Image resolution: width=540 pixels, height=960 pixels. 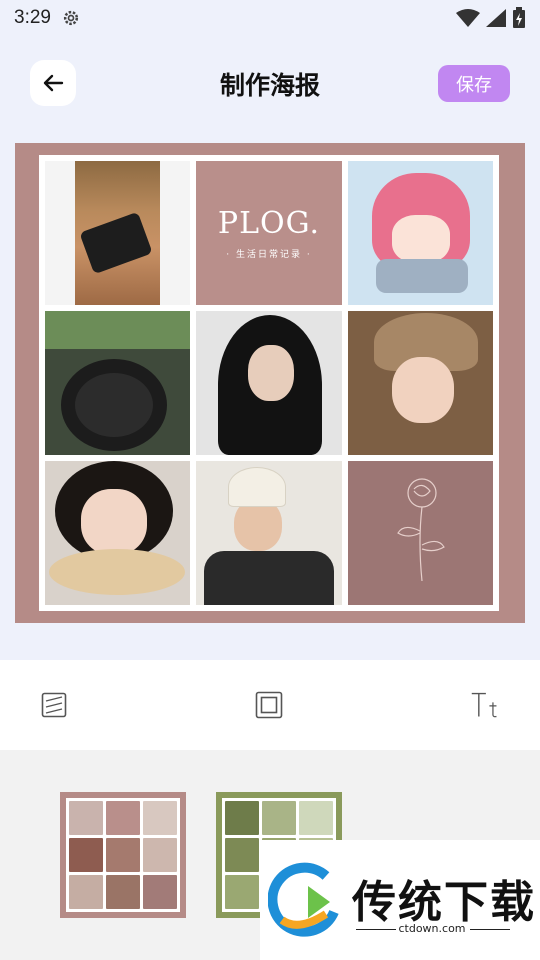 What do you see at coordinates (496, 18) in the screenshot?
I see `cell-signal-icon` at bounding box center [496, 18].